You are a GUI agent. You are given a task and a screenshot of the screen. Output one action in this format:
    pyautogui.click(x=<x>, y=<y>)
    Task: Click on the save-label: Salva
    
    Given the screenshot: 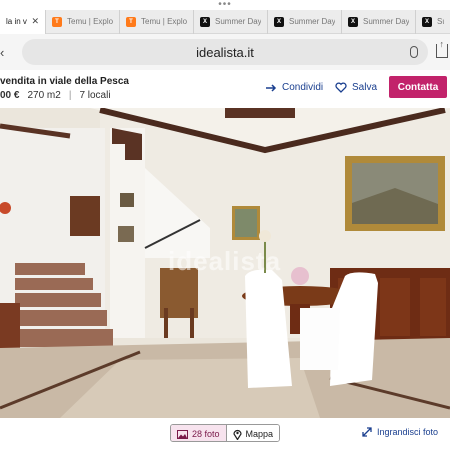 What is the action you would take?
    pyautogui.click(x=365, y=87)
    